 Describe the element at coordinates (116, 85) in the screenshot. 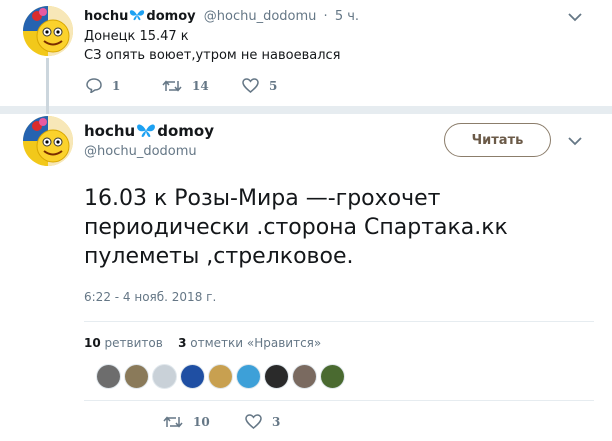

I see `reply-count: 1` at that location.